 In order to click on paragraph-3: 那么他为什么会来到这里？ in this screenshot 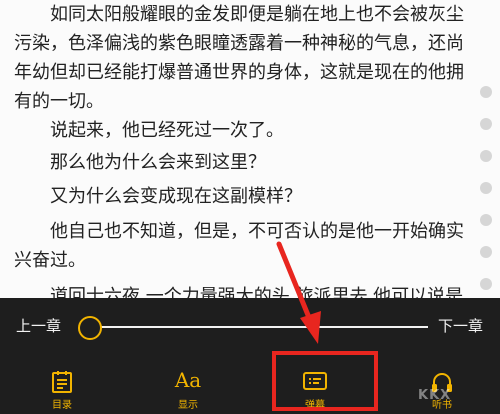, I will do `click(158, 162)`.